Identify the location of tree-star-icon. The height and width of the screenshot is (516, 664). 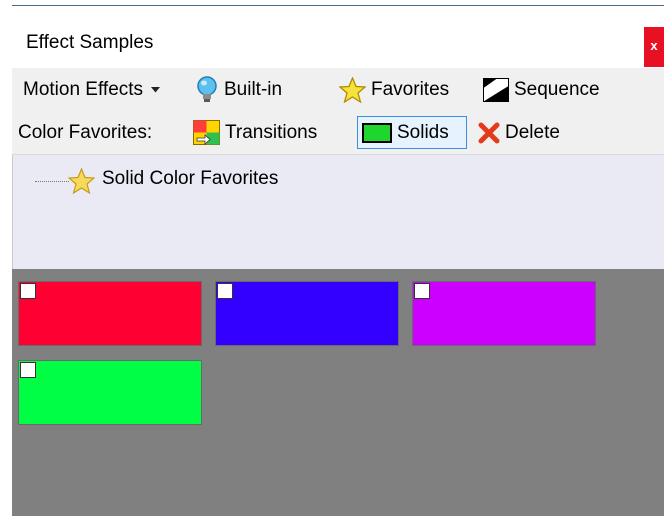
(81, 183).